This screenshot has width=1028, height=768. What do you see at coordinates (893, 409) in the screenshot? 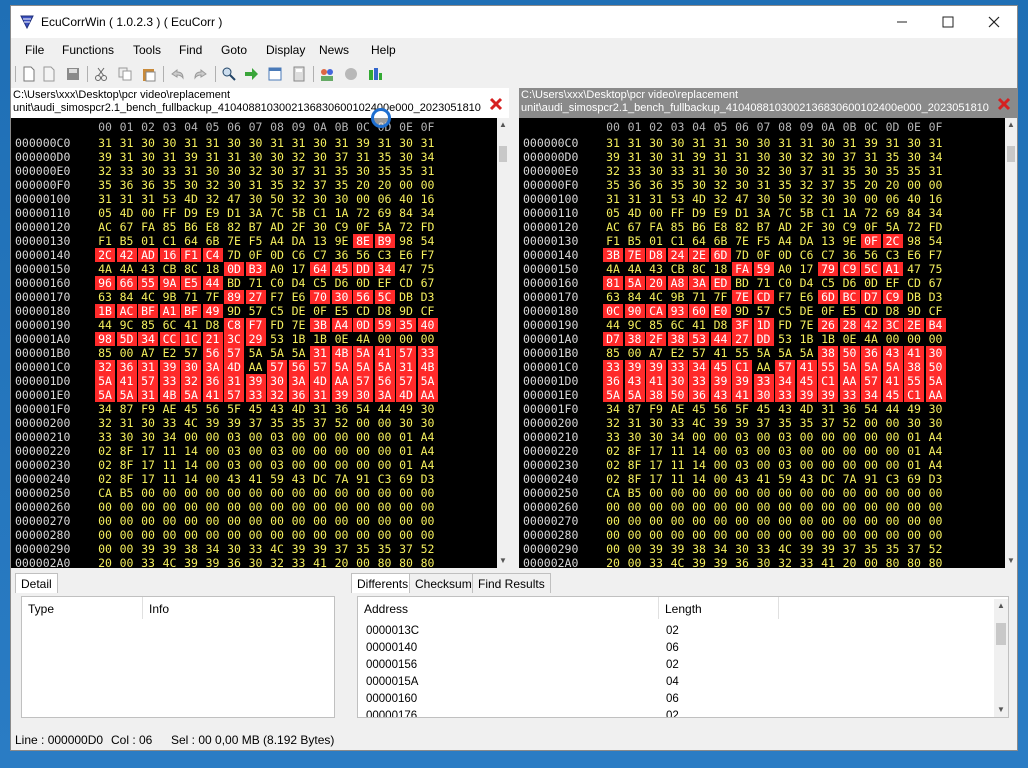
I see `hex-byte: 44` at bounding box center [893, 409].